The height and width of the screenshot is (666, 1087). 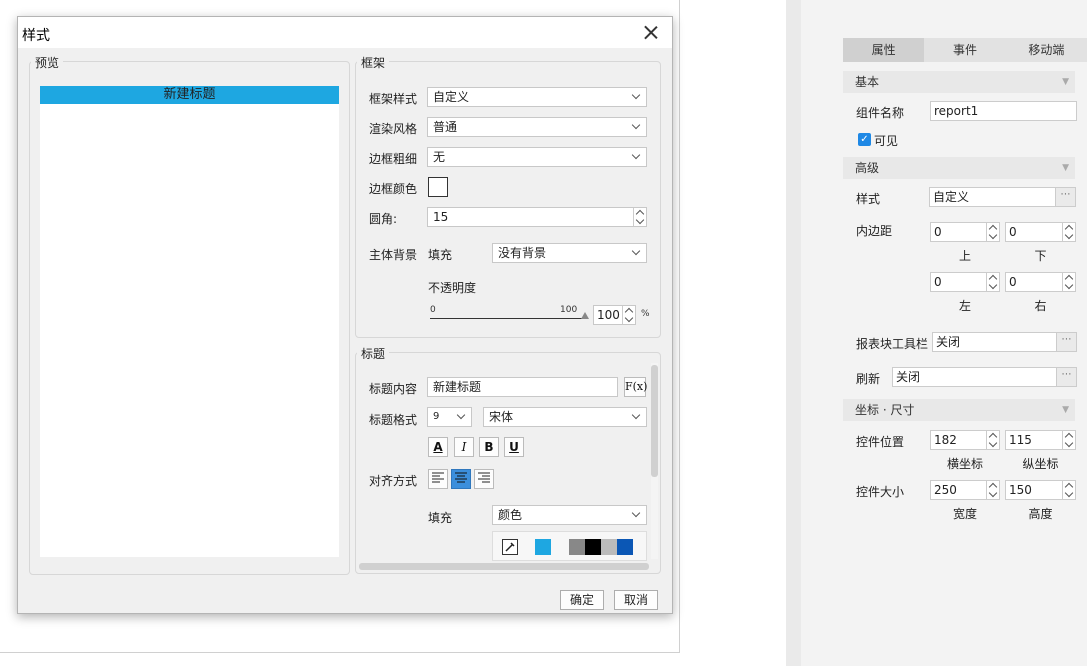 I want to click on eyedropper-button, so click(x=510, y=547).